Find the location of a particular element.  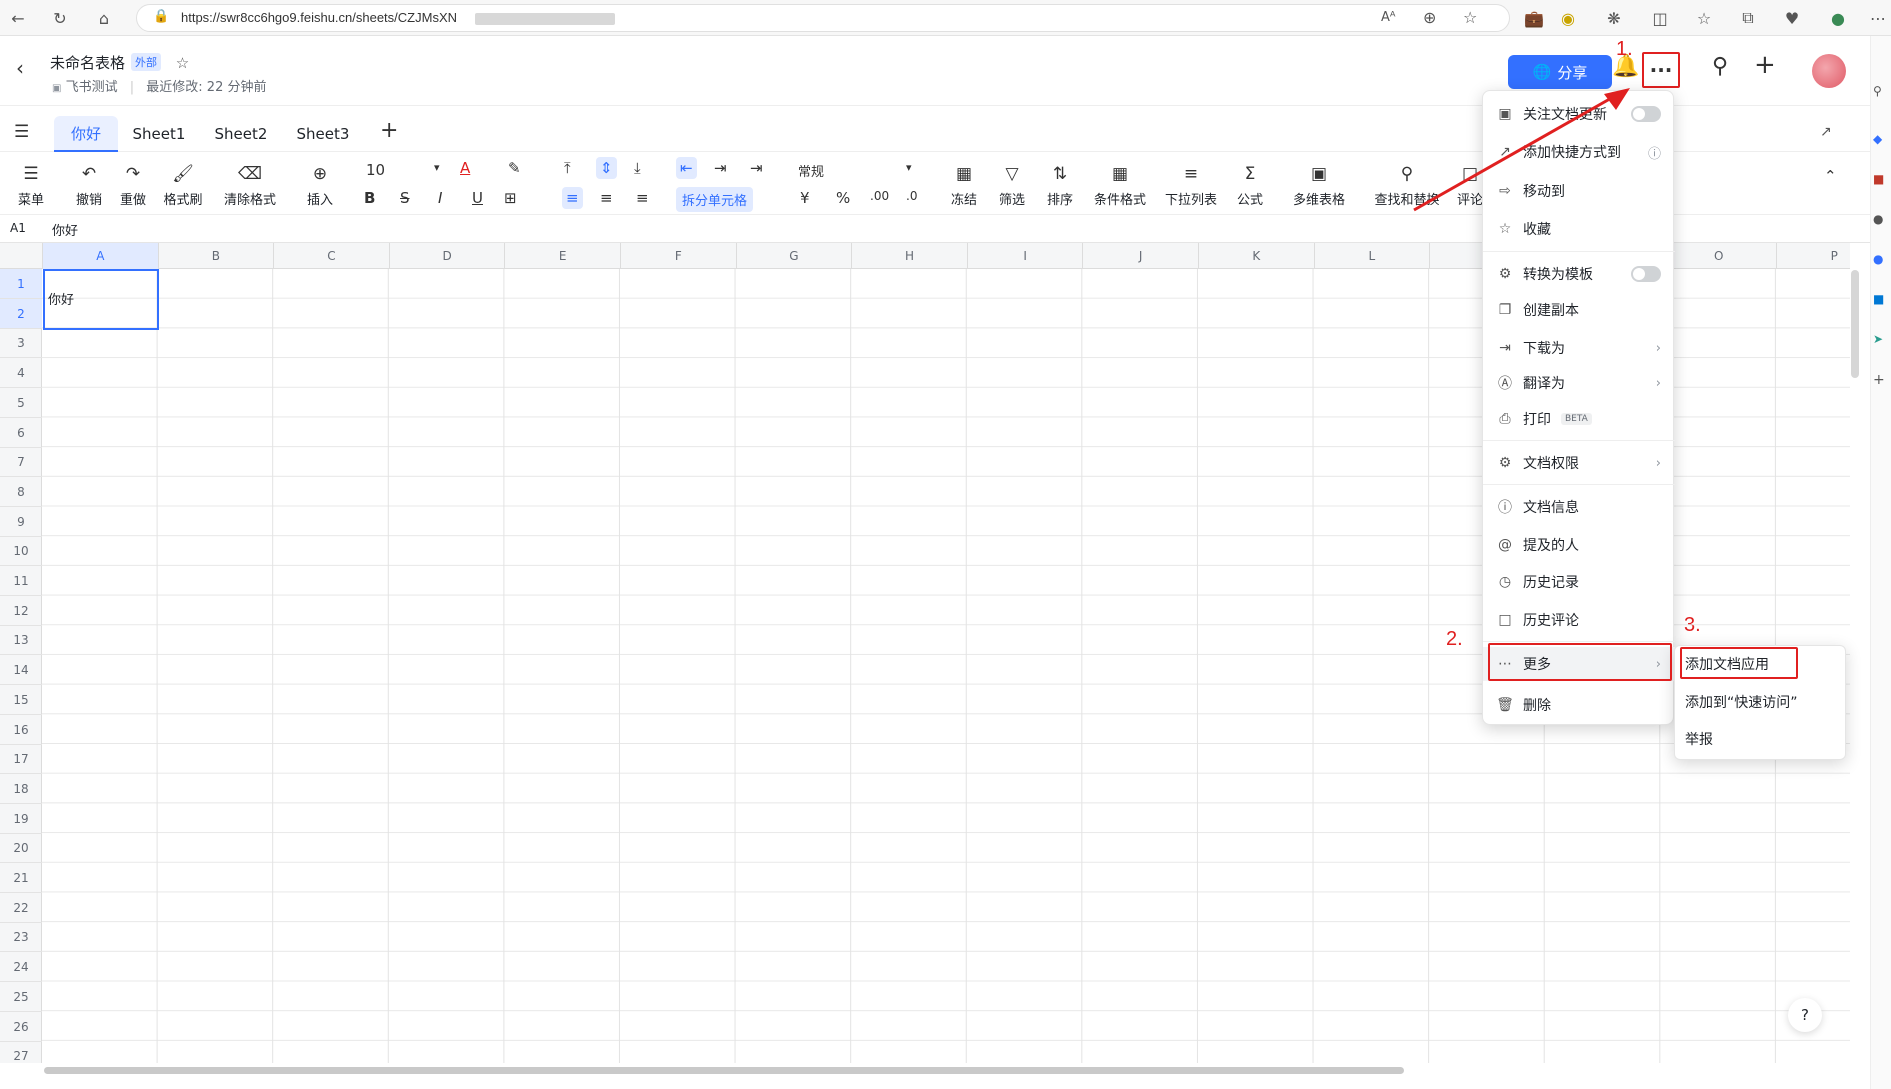

column-header: C is located at coordinates (332, 256).